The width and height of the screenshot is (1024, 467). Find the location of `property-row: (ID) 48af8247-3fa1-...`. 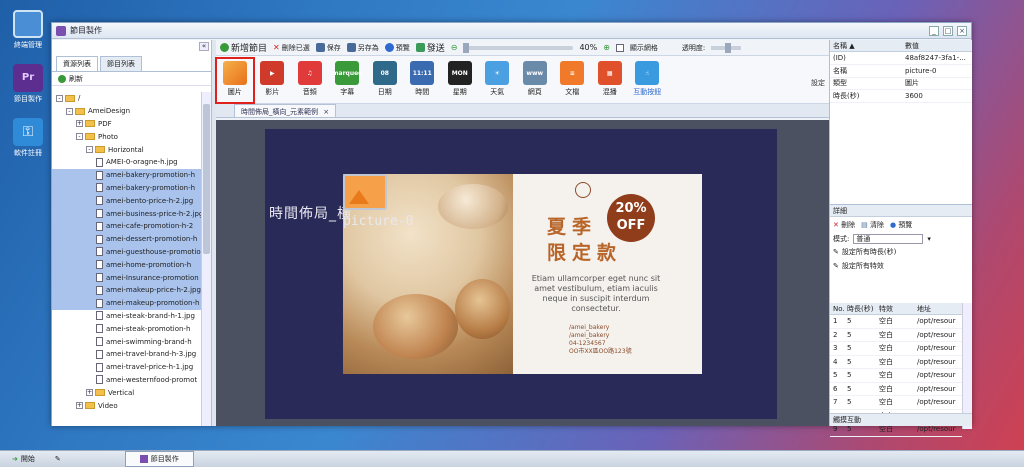

property-row: (ID) 48af8247-3fa1-... is located at coordinates (901, 58).